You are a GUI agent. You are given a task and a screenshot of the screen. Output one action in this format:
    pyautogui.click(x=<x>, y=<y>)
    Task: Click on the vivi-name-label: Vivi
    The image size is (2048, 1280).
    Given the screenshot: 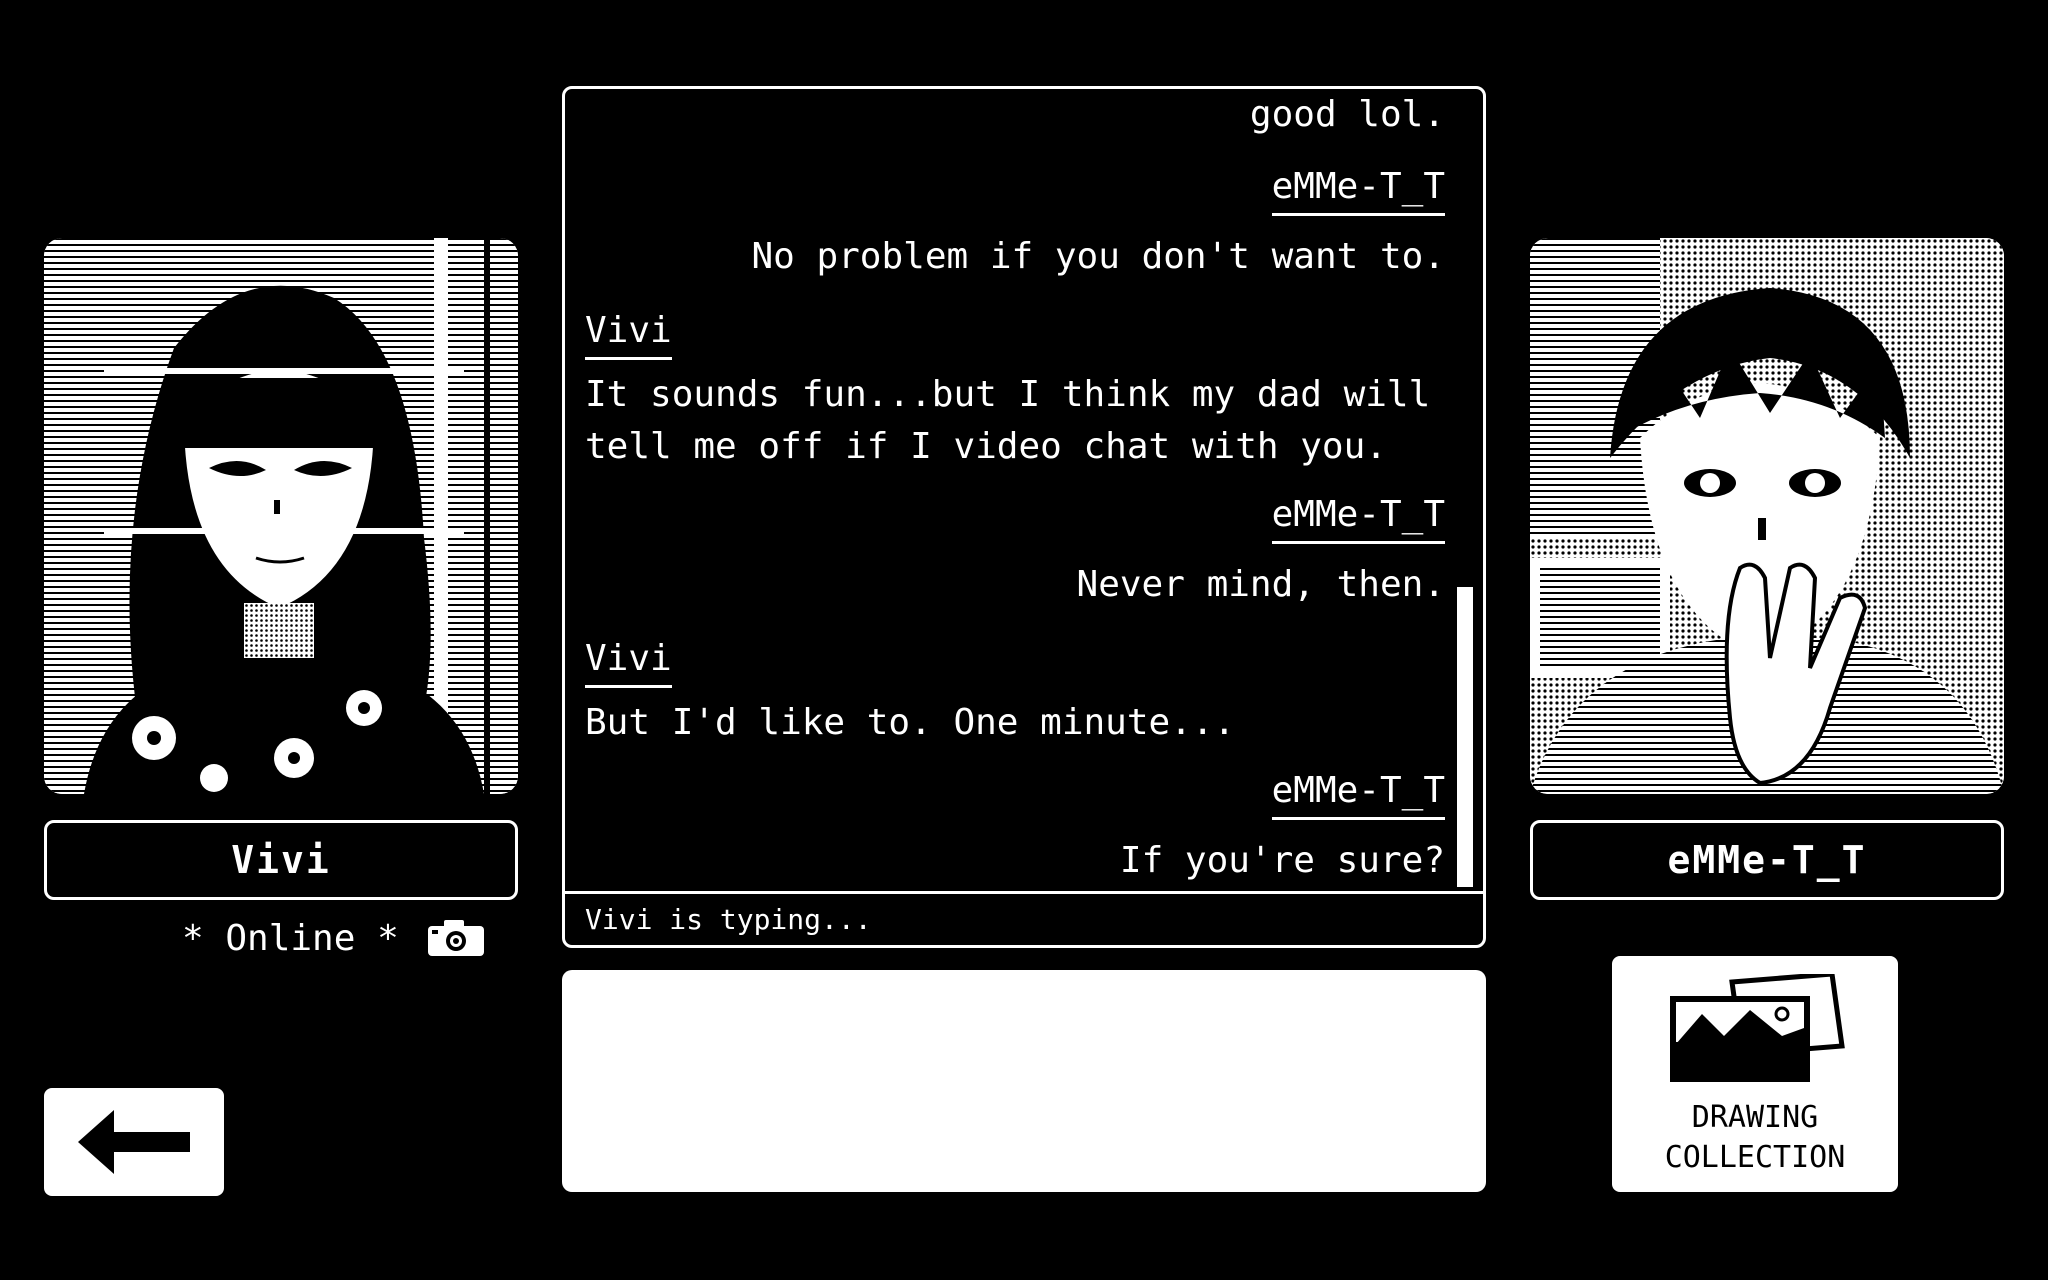 What is the action you would take?
    pyautogui.click(x=281, y=860)
    